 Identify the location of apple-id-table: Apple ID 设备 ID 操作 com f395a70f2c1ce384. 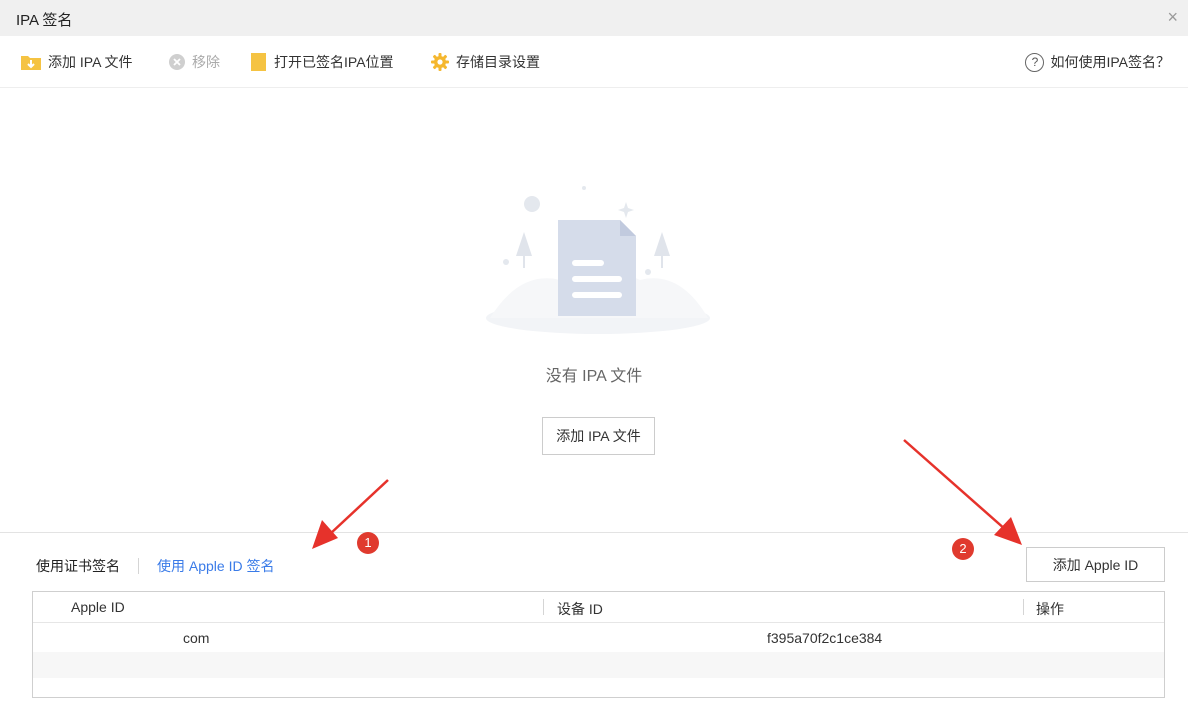
(598, 644).